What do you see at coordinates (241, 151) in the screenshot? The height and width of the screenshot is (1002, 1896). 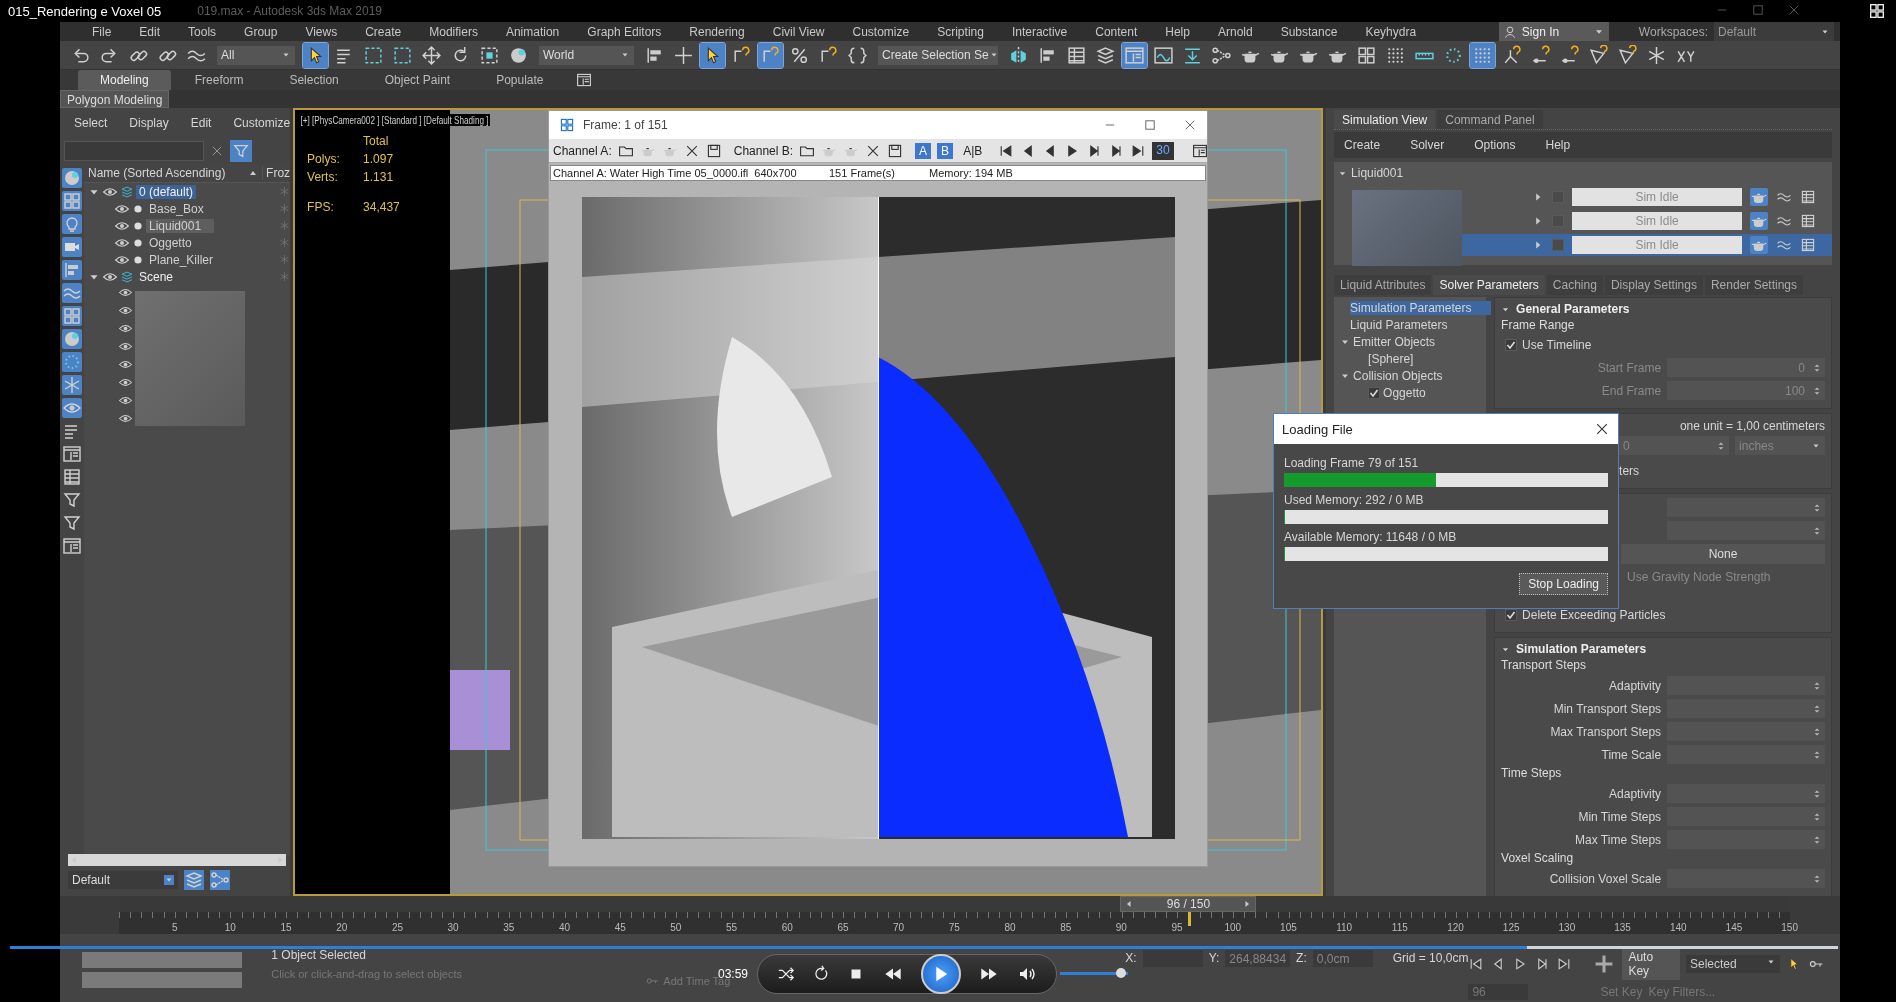 I see `filter-icon` at bounding box center [241, 151].